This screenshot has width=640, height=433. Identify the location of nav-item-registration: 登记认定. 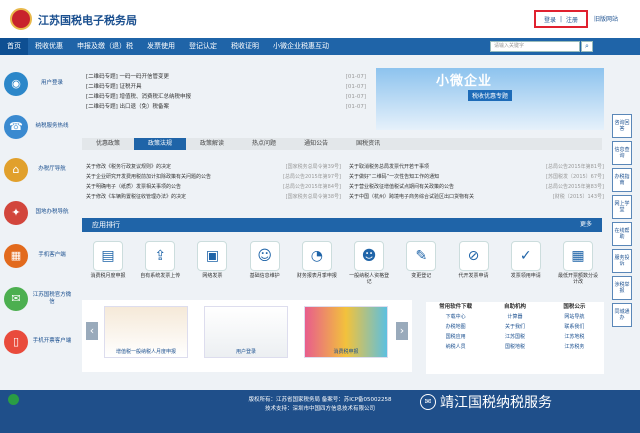
(203, 46).